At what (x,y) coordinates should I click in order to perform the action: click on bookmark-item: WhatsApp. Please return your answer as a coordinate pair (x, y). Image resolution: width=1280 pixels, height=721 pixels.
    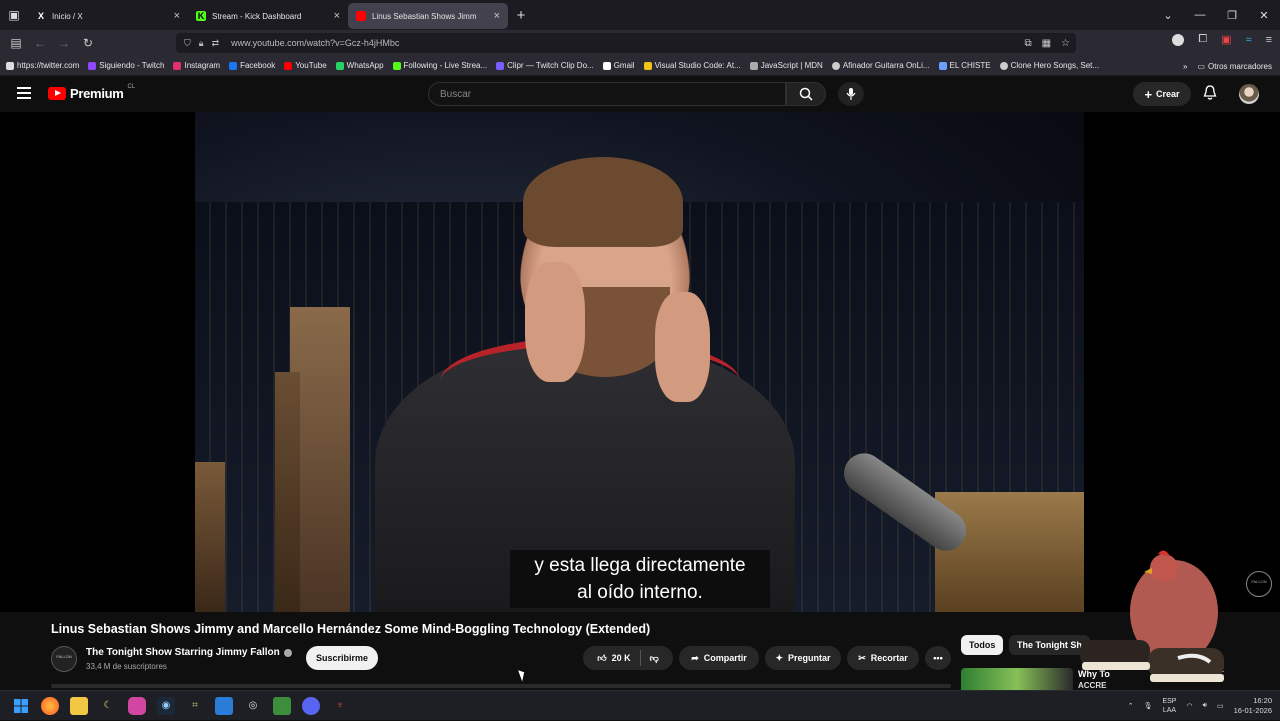
    Looking at the image, I should click on (359, 65).